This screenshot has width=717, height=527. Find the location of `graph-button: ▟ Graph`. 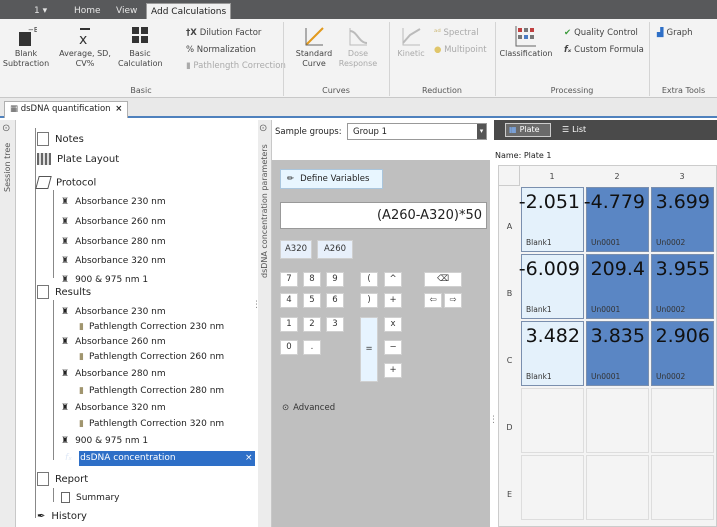

graph-button: ▟ Graph is located at coordinates (675, 33).